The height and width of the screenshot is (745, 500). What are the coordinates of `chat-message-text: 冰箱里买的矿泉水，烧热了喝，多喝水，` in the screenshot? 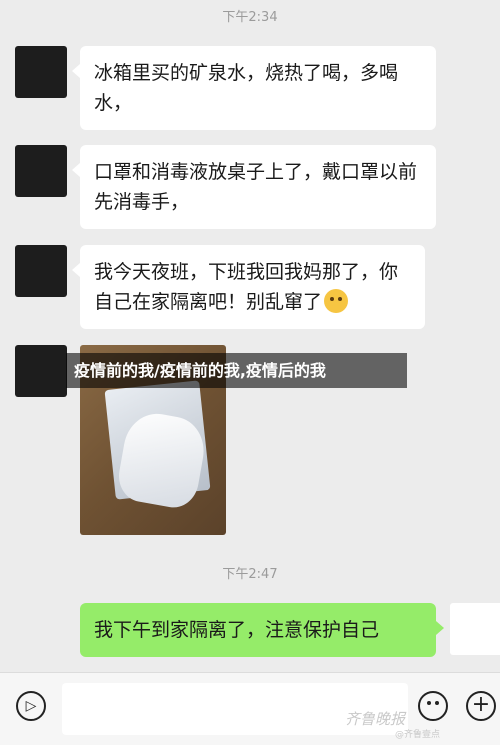 It's located at (246, 88).